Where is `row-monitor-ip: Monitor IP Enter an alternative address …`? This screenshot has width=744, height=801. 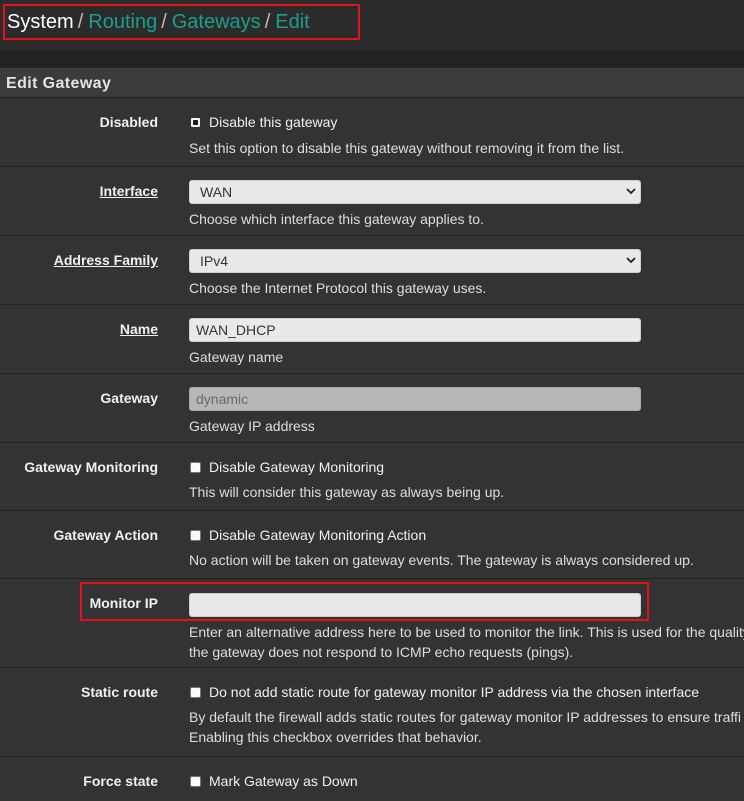
row-monitor-ip: Monitor IP Enter an alternative address … is located at coordinates (372, 623).